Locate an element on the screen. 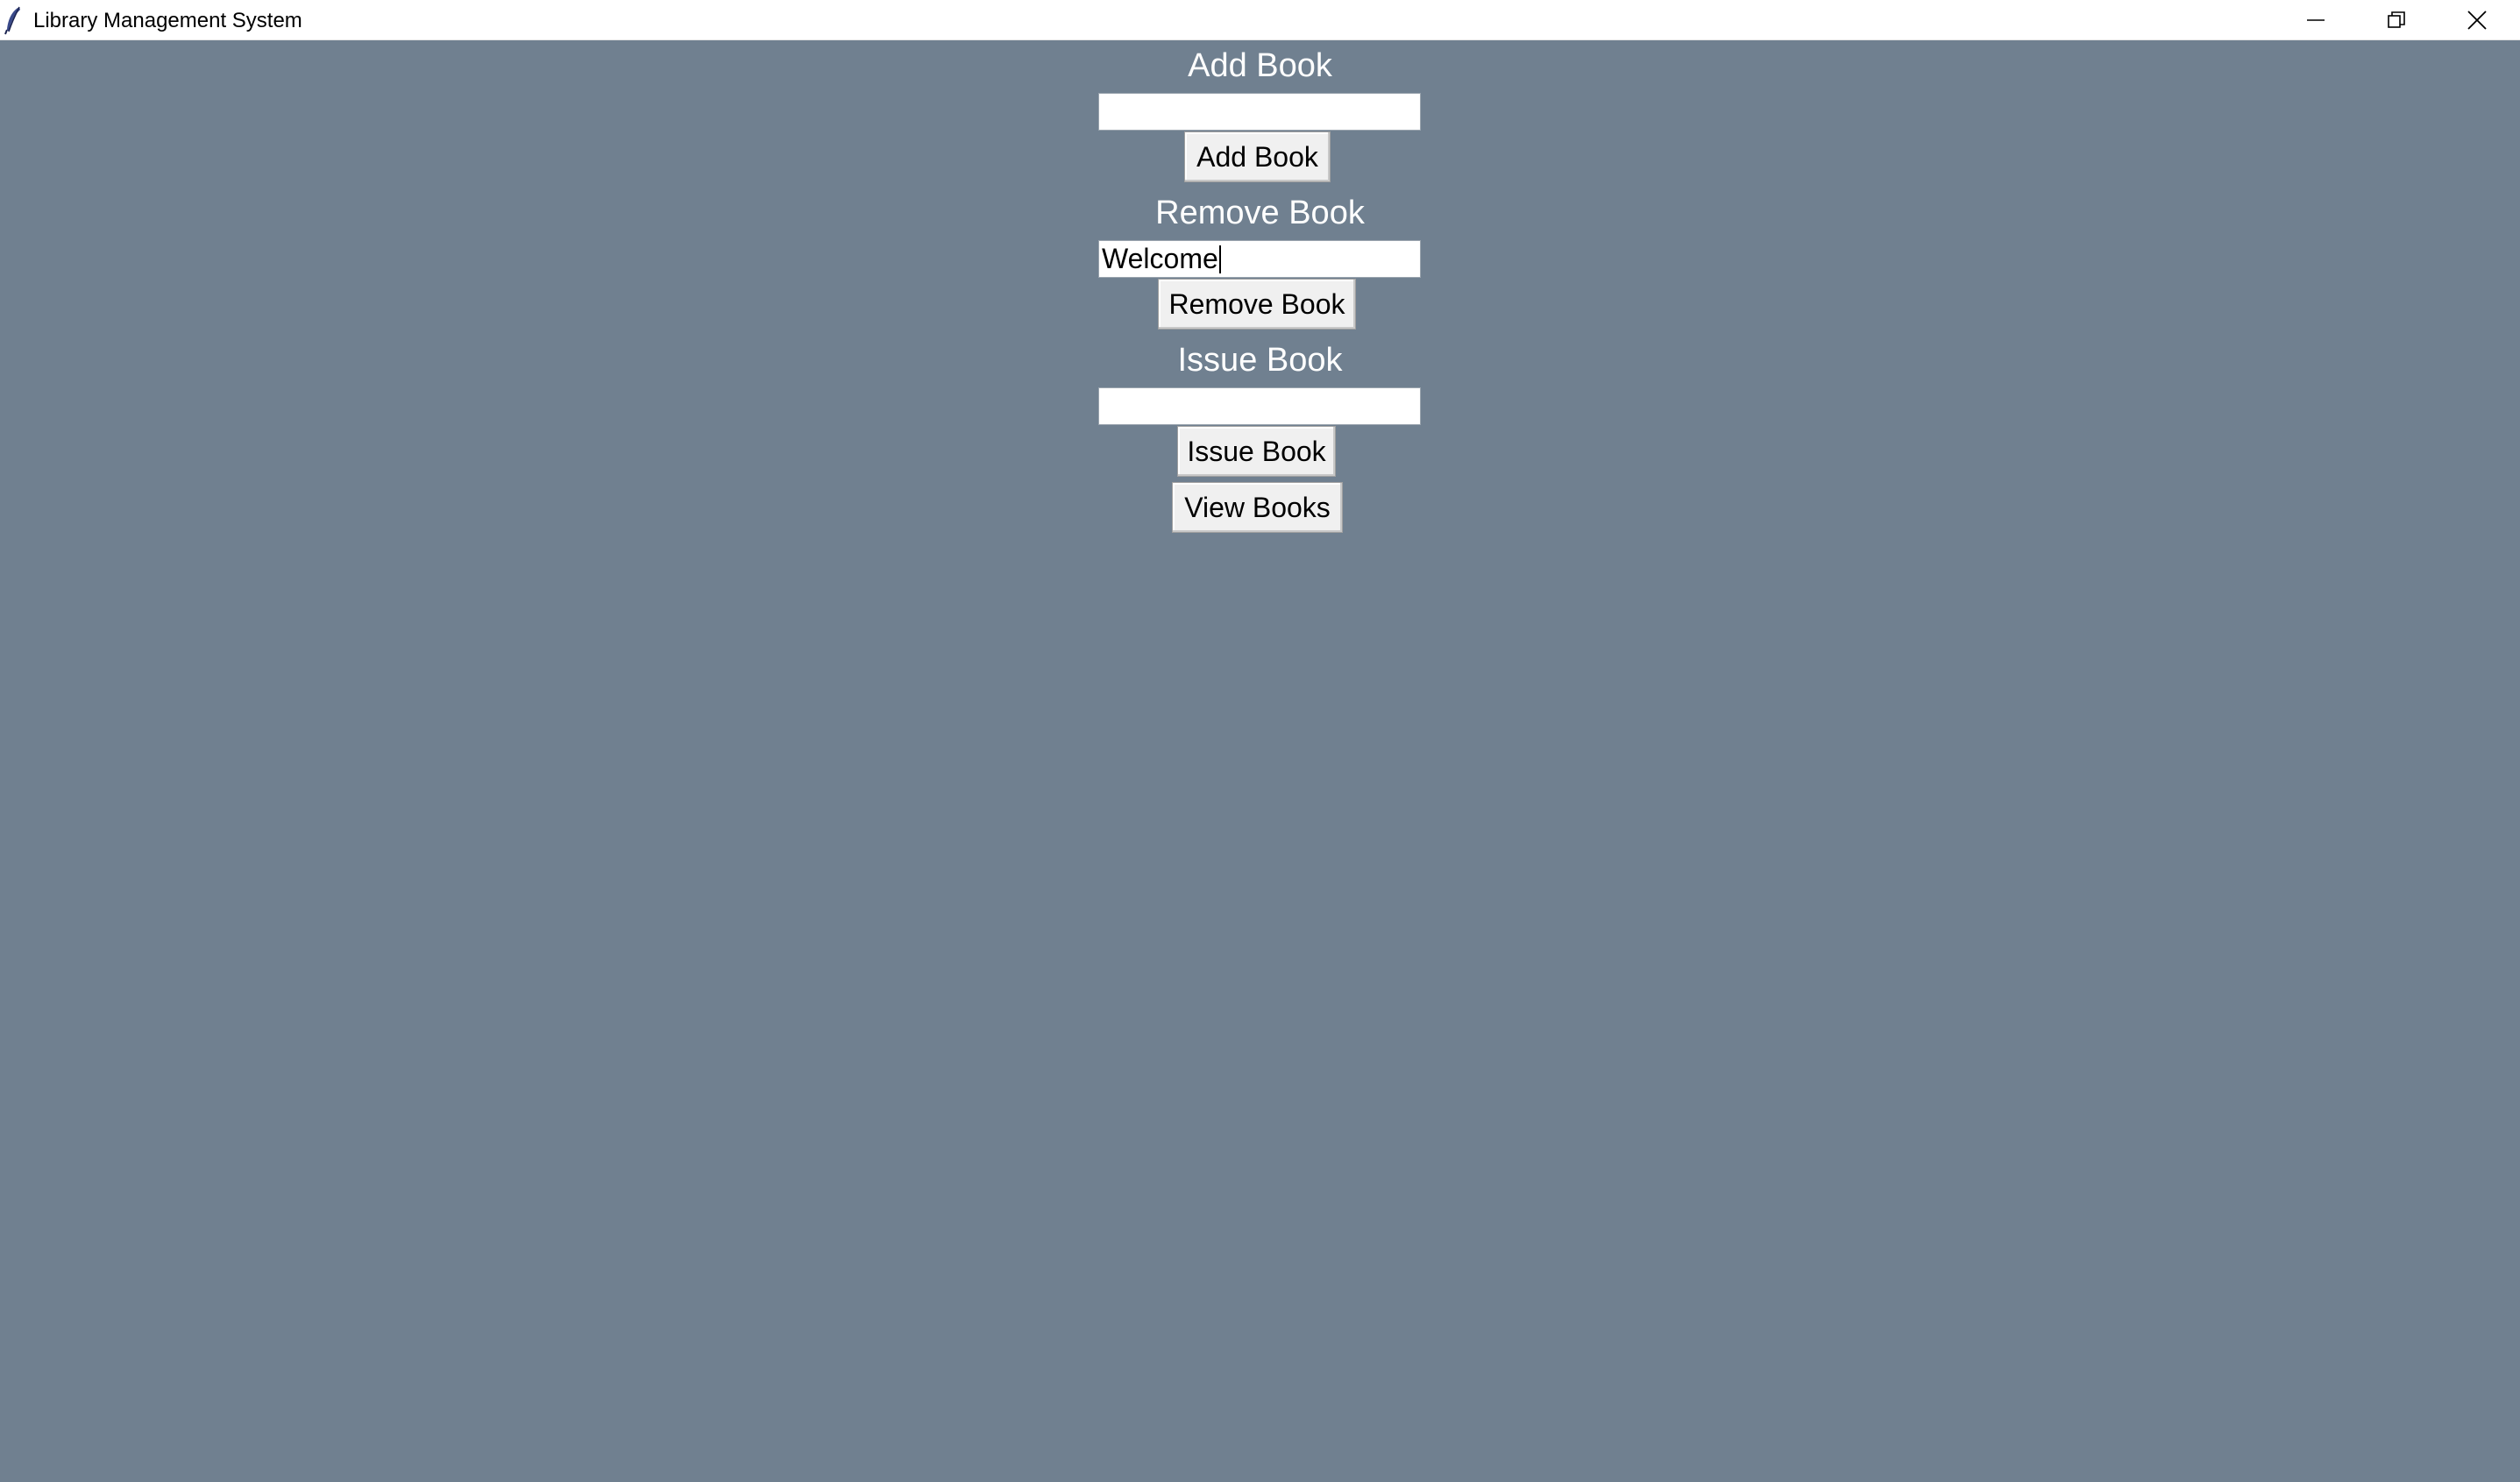 This screenshot has height=1482, width=2520. window-title: Library Management System is located at coordinates (167, 20).